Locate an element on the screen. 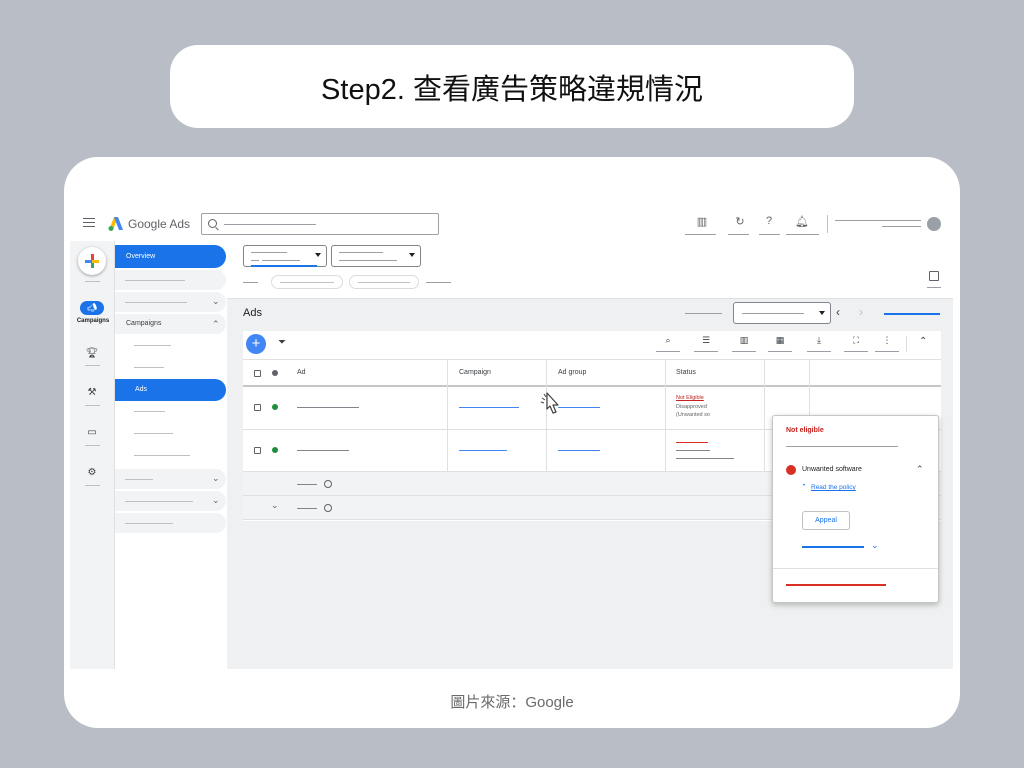 The height and width of the screenshot is (768, 1024). chevron-left-icon: ‹ is located at coordinates (838, 312).